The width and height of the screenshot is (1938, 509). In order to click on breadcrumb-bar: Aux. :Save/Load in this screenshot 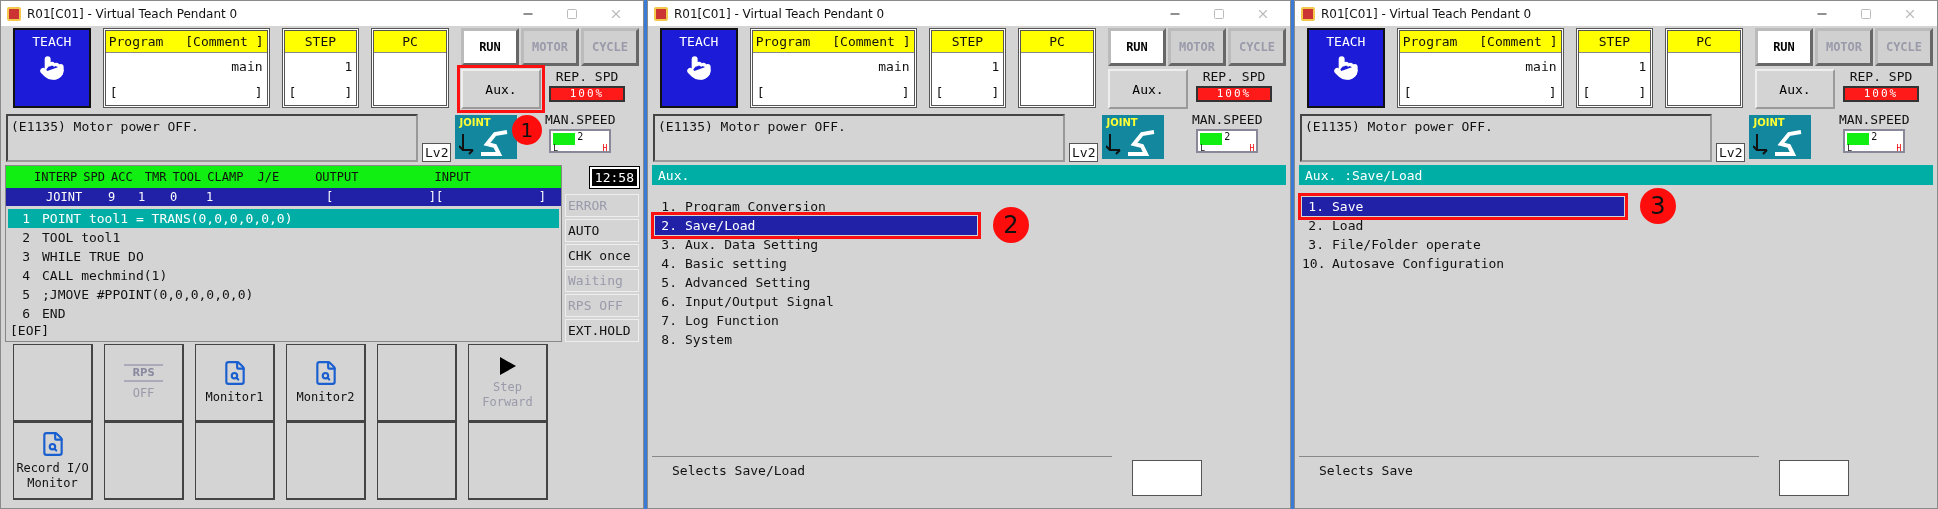, I will do `click(1616, 175)`.